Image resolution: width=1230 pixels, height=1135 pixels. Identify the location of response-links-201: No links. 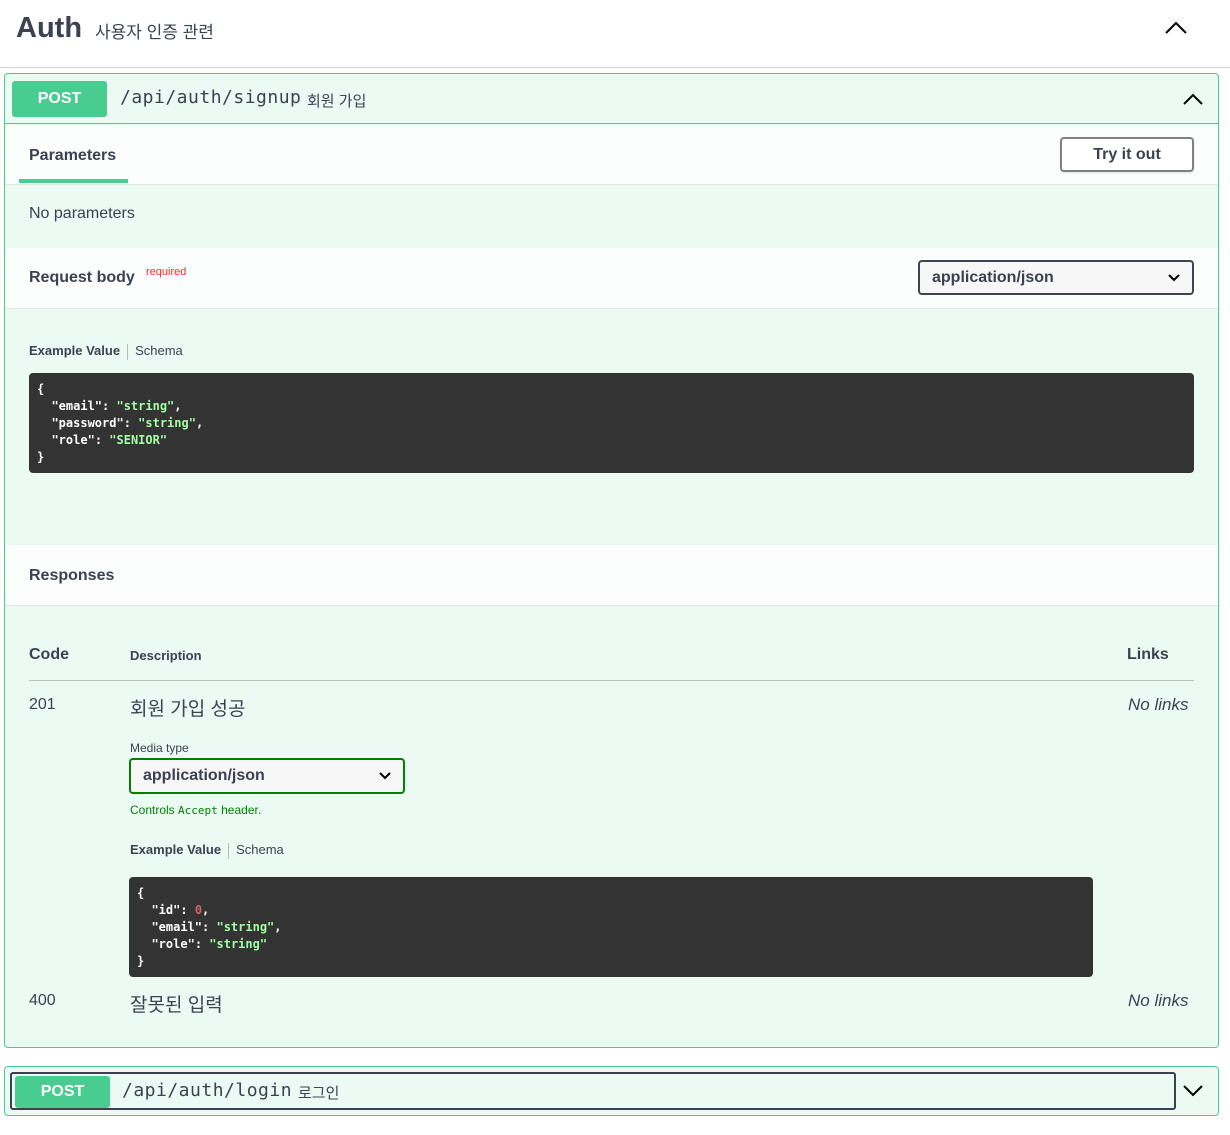
(1158, 704).